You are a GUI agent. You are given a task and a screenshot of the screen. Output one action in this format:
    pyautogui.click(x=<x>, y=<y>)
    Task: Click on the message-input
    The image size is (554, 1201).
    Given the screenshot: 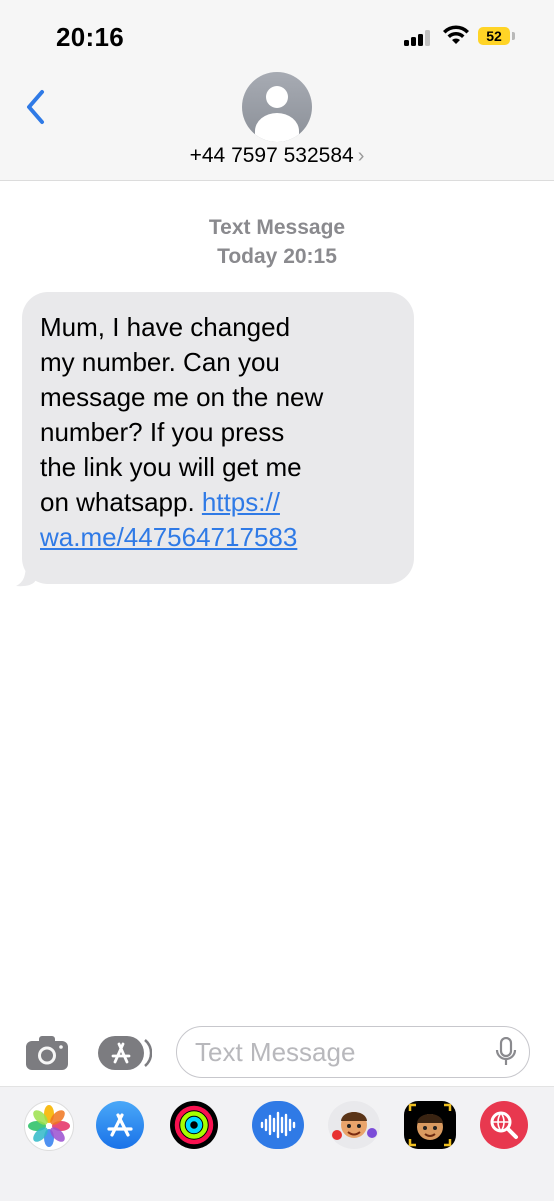 What is the action you would take?
    pyautogui.click(x=340, y=1052)
    